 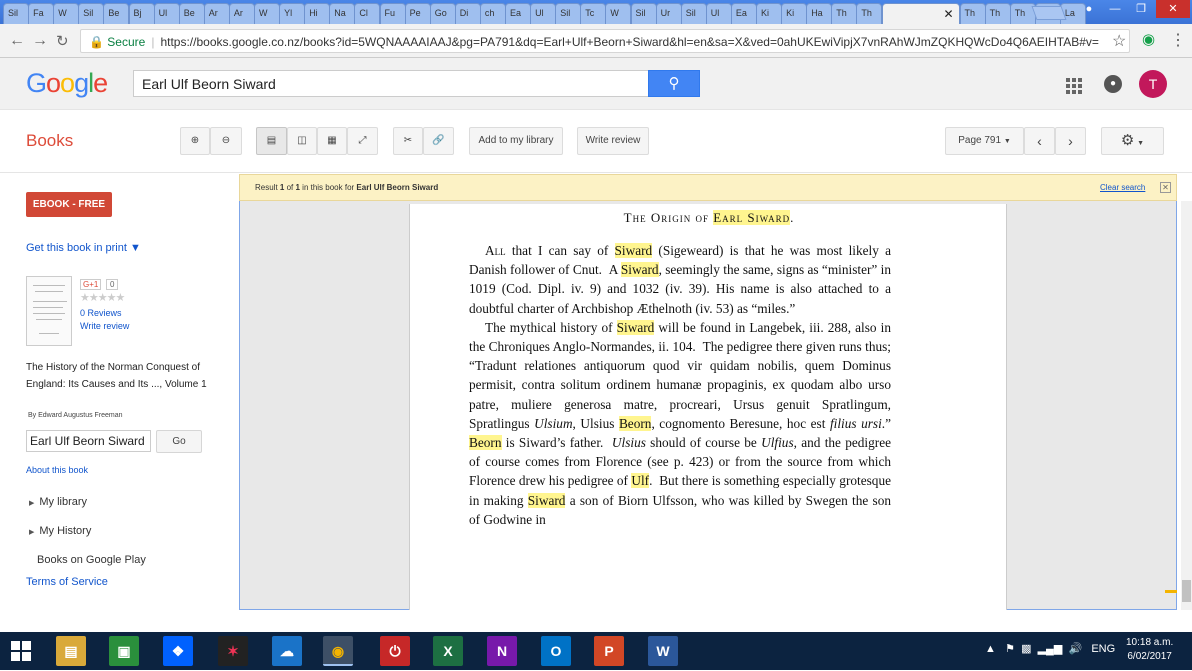 I want to click on two-page-view-button: ◫, so click(x=302, y=141).